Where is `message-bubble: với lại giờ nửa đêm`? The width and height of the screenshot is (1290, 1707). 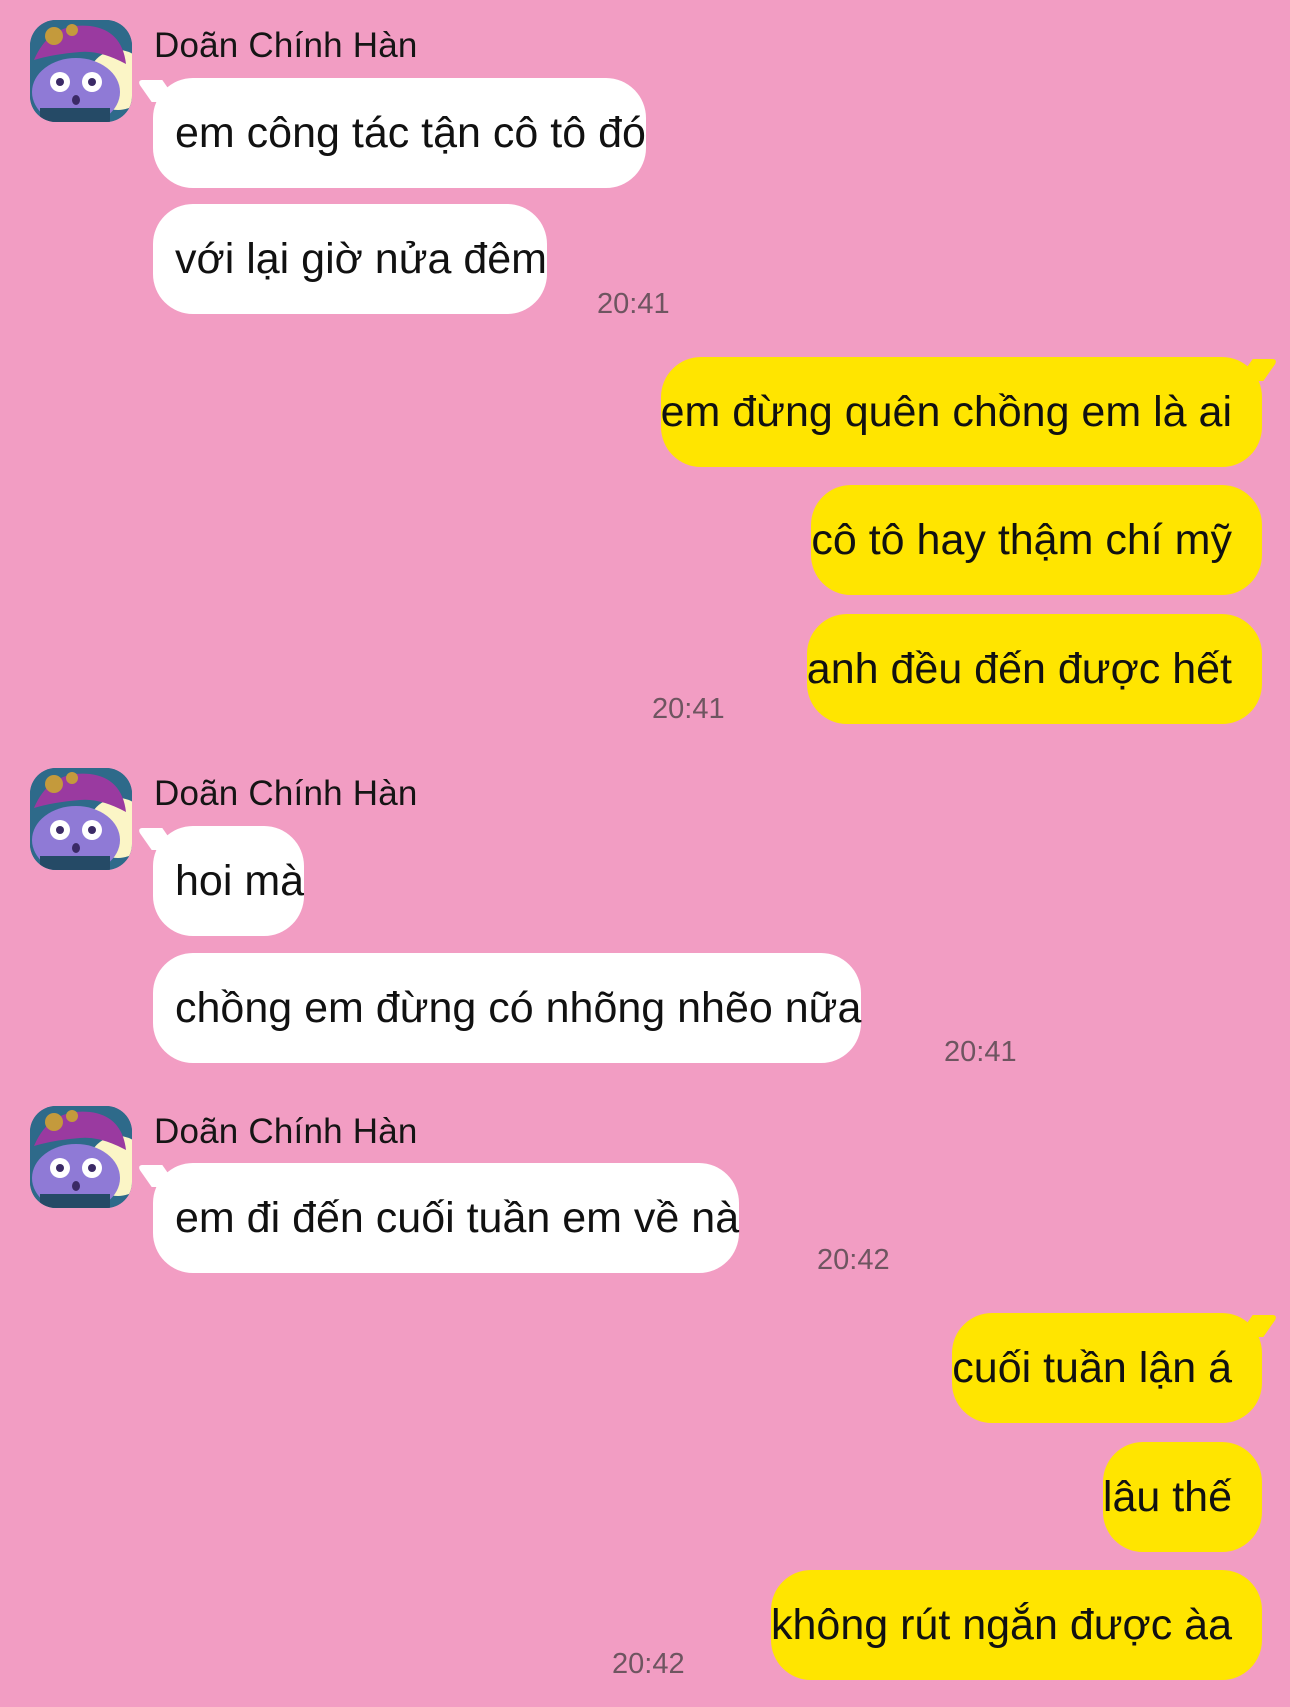 message-bubble: với lại giờ nửa đêm is located at coordinates (350, 259).